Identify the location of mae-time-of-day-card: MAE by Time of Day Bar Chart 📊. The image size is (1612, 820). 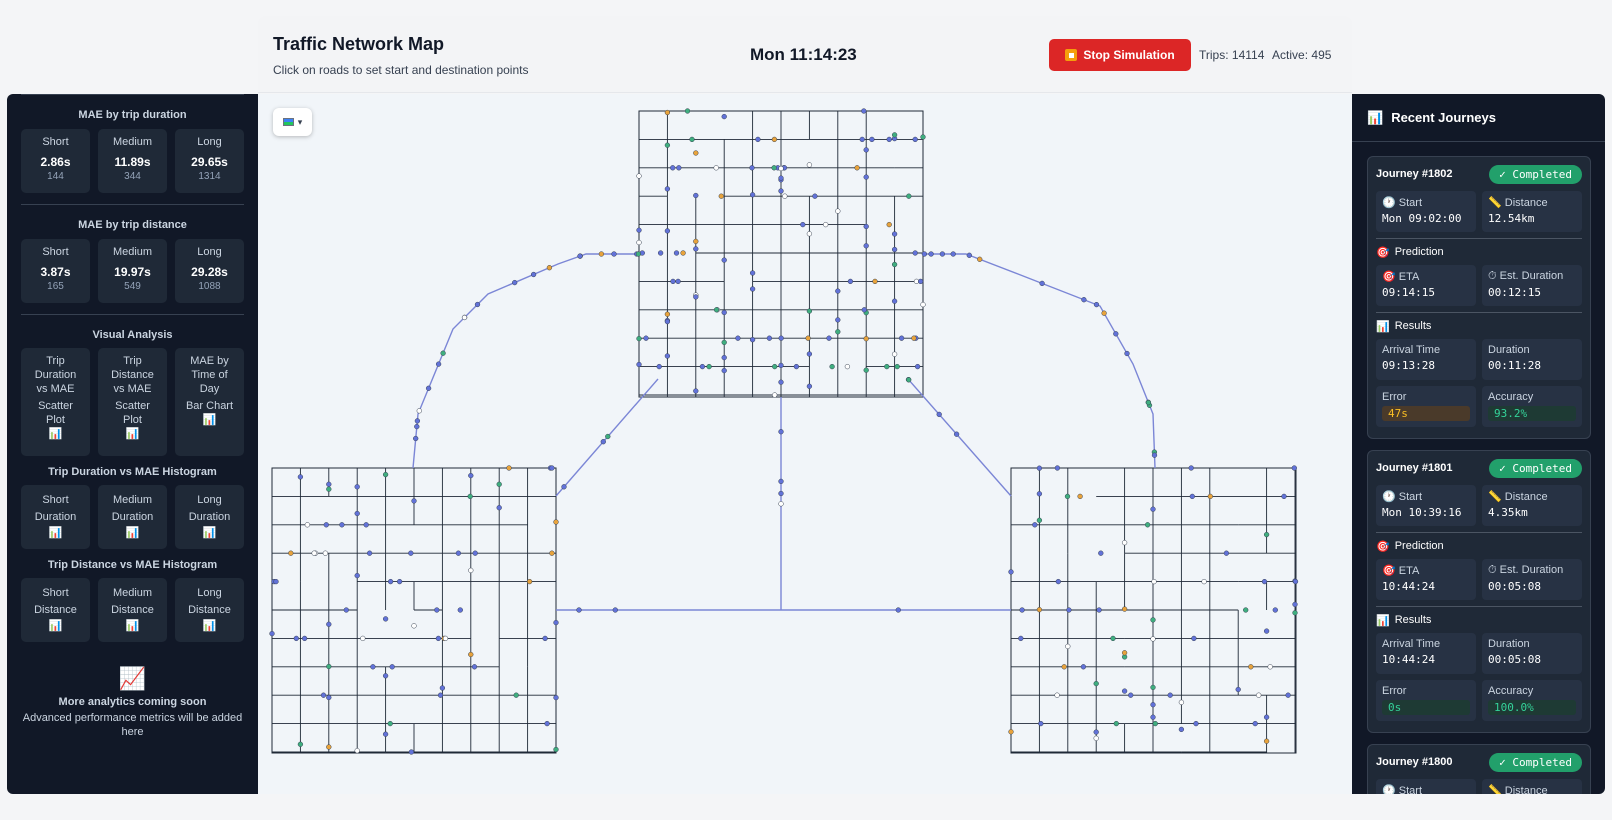
(209, 402).